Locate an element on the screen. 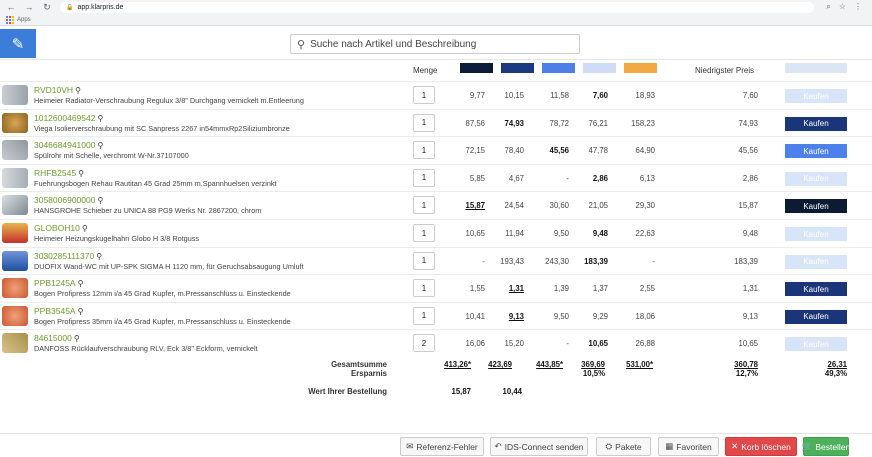 The width and height of the screenshot is (872, 457). lowest-price: 9,48 is located at coordinates (750, 233).